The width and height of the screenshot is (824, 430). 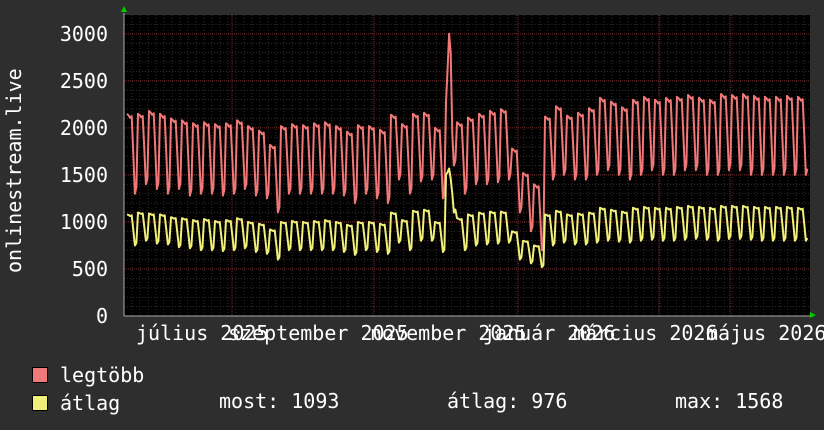 What do you see at coordinates (765, 333) in the screenshot?
I see `x-tick-label: május 2026` at bounding box center [765, 333].